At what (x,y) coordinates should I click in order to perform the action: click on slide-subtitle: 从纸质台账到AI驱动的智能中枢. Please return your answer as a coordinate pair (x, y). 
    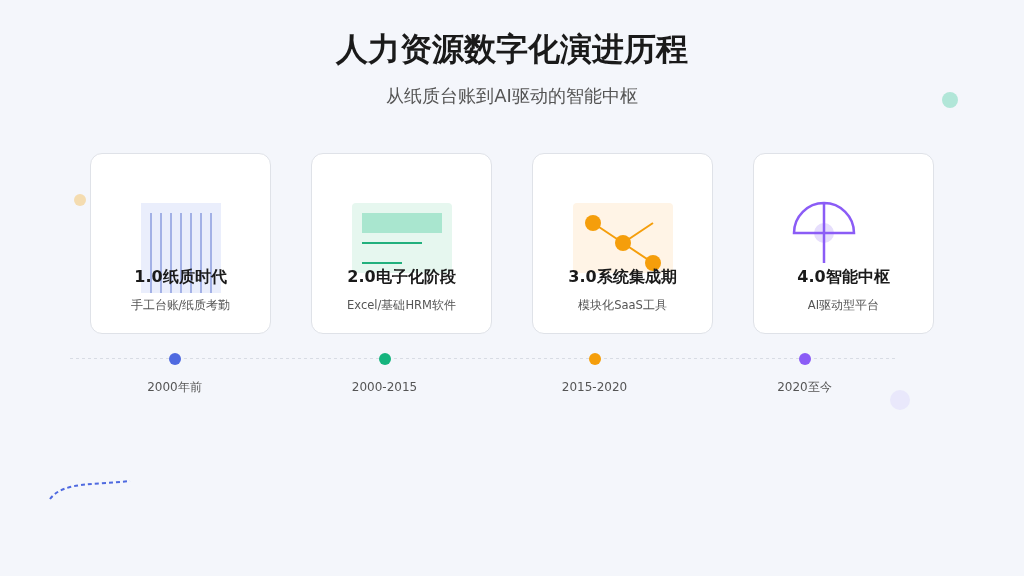
    Looking at the image, I should click on (512, 96).